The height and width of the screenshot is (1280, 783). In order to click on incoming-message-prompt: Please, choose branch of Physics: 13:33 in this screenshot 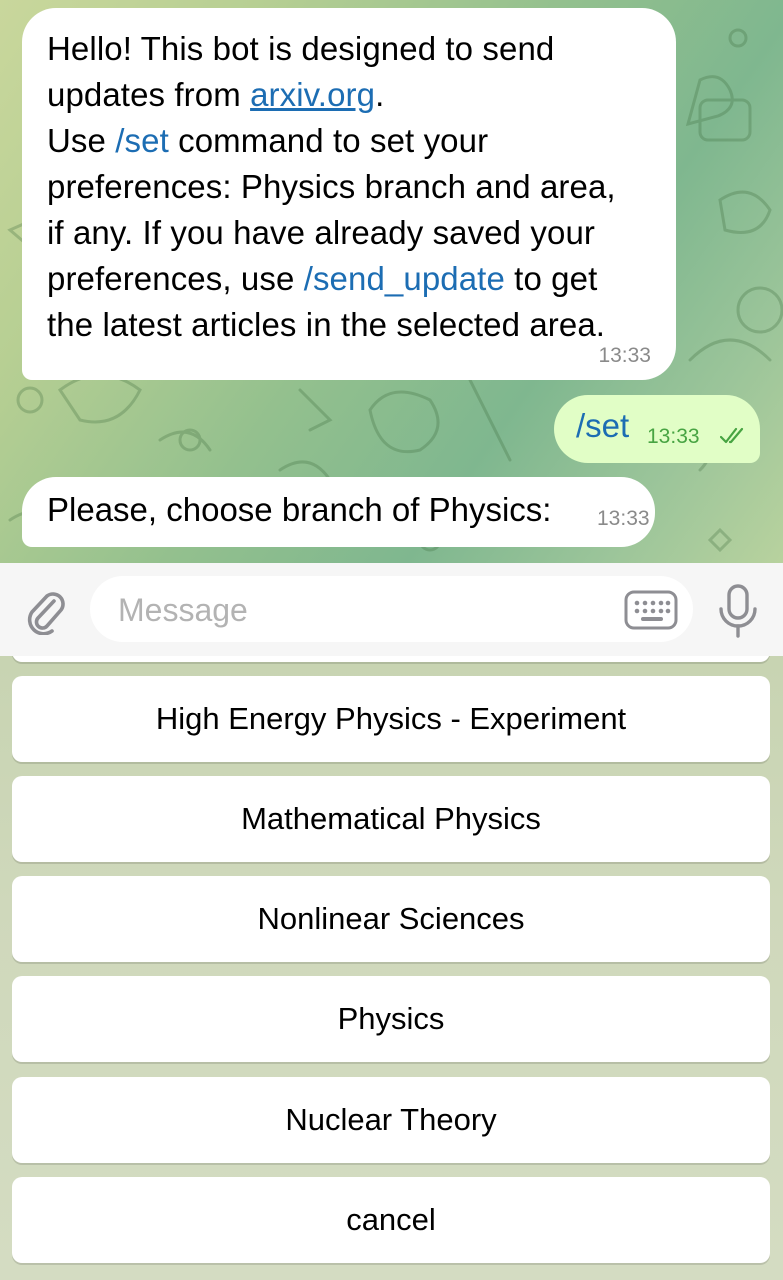, I will do `click(338, 512)`.